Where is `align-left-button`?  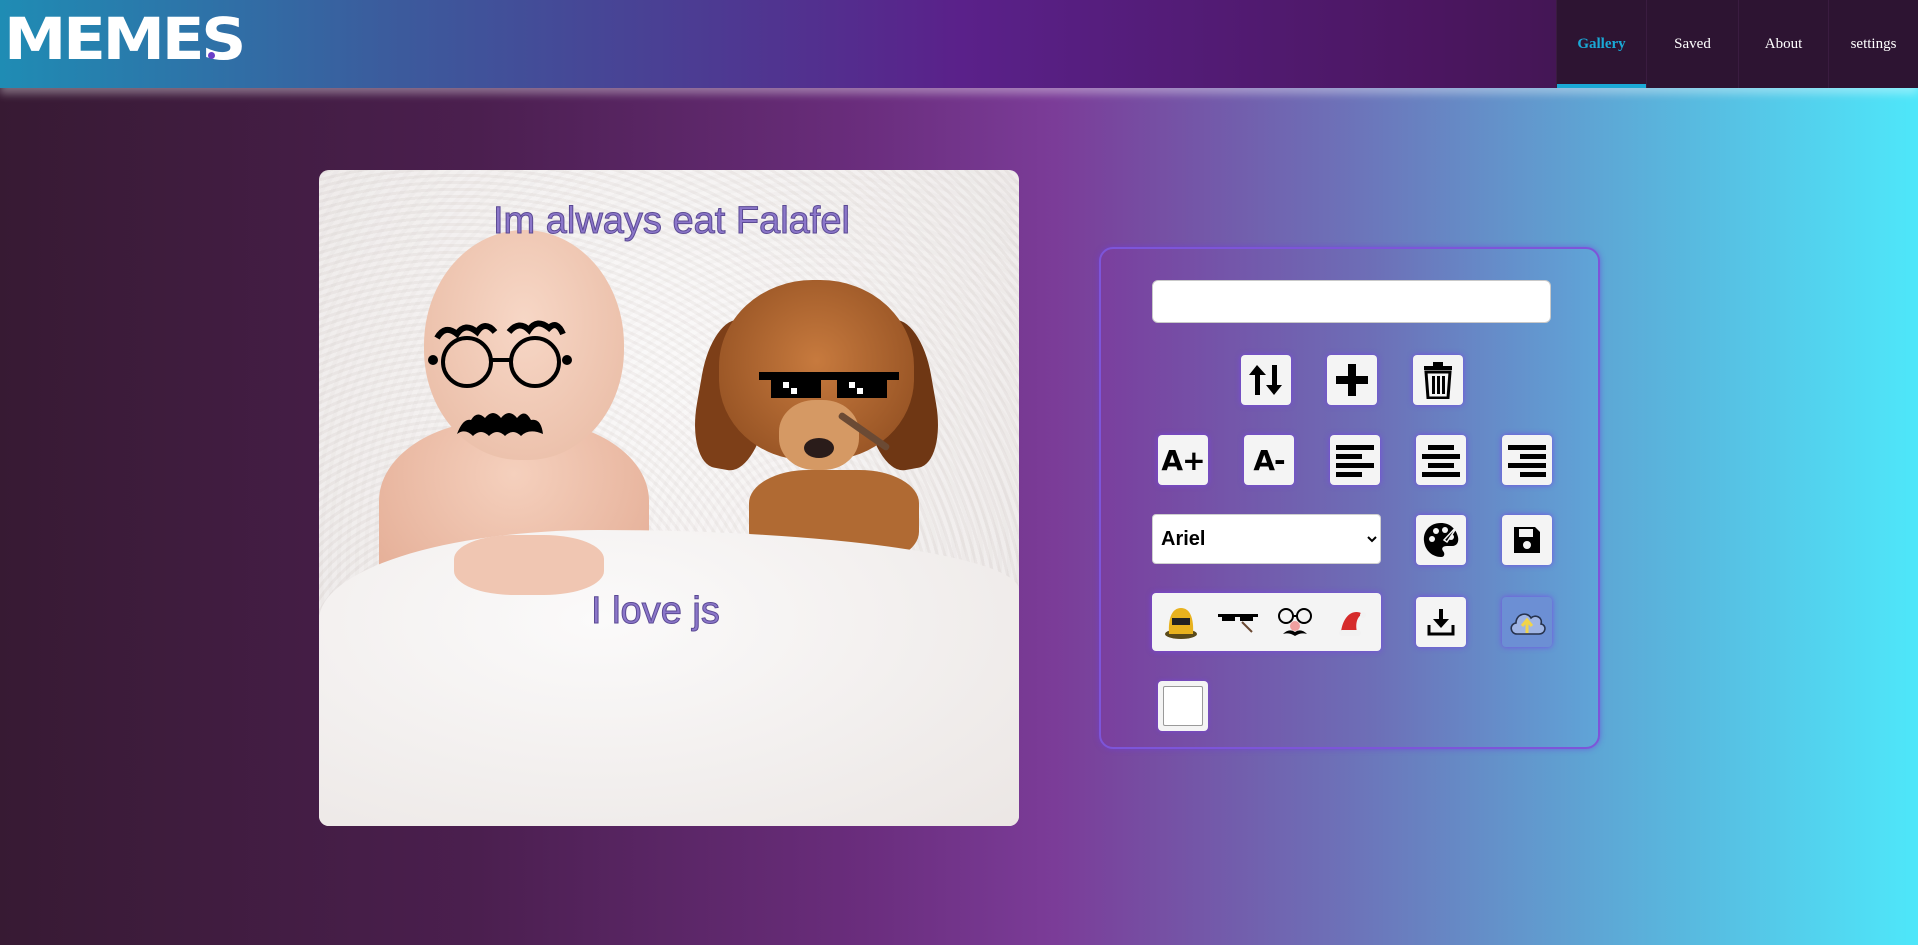 align-left-button is located at coordinates (1355, 460).